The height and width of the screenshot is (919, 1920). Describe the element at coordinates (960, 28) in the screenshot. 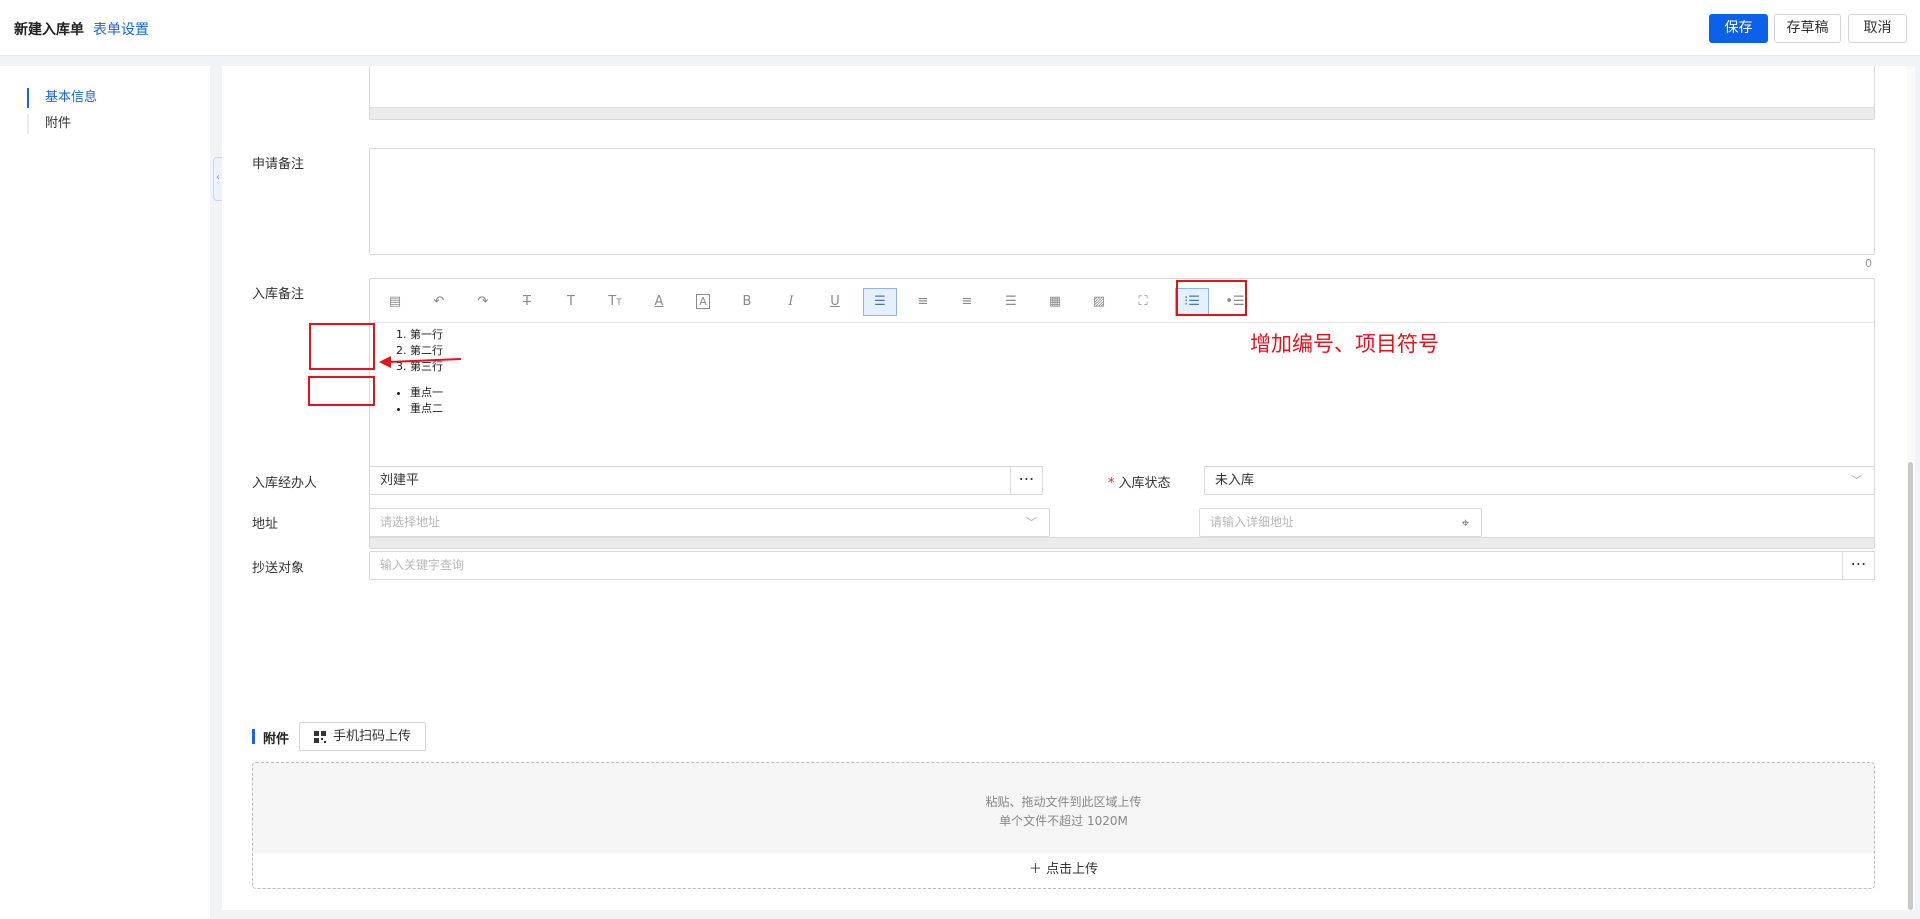

I see `top-bar: 新建入库单 表单设置 保存 存草稿 取消` at that location.